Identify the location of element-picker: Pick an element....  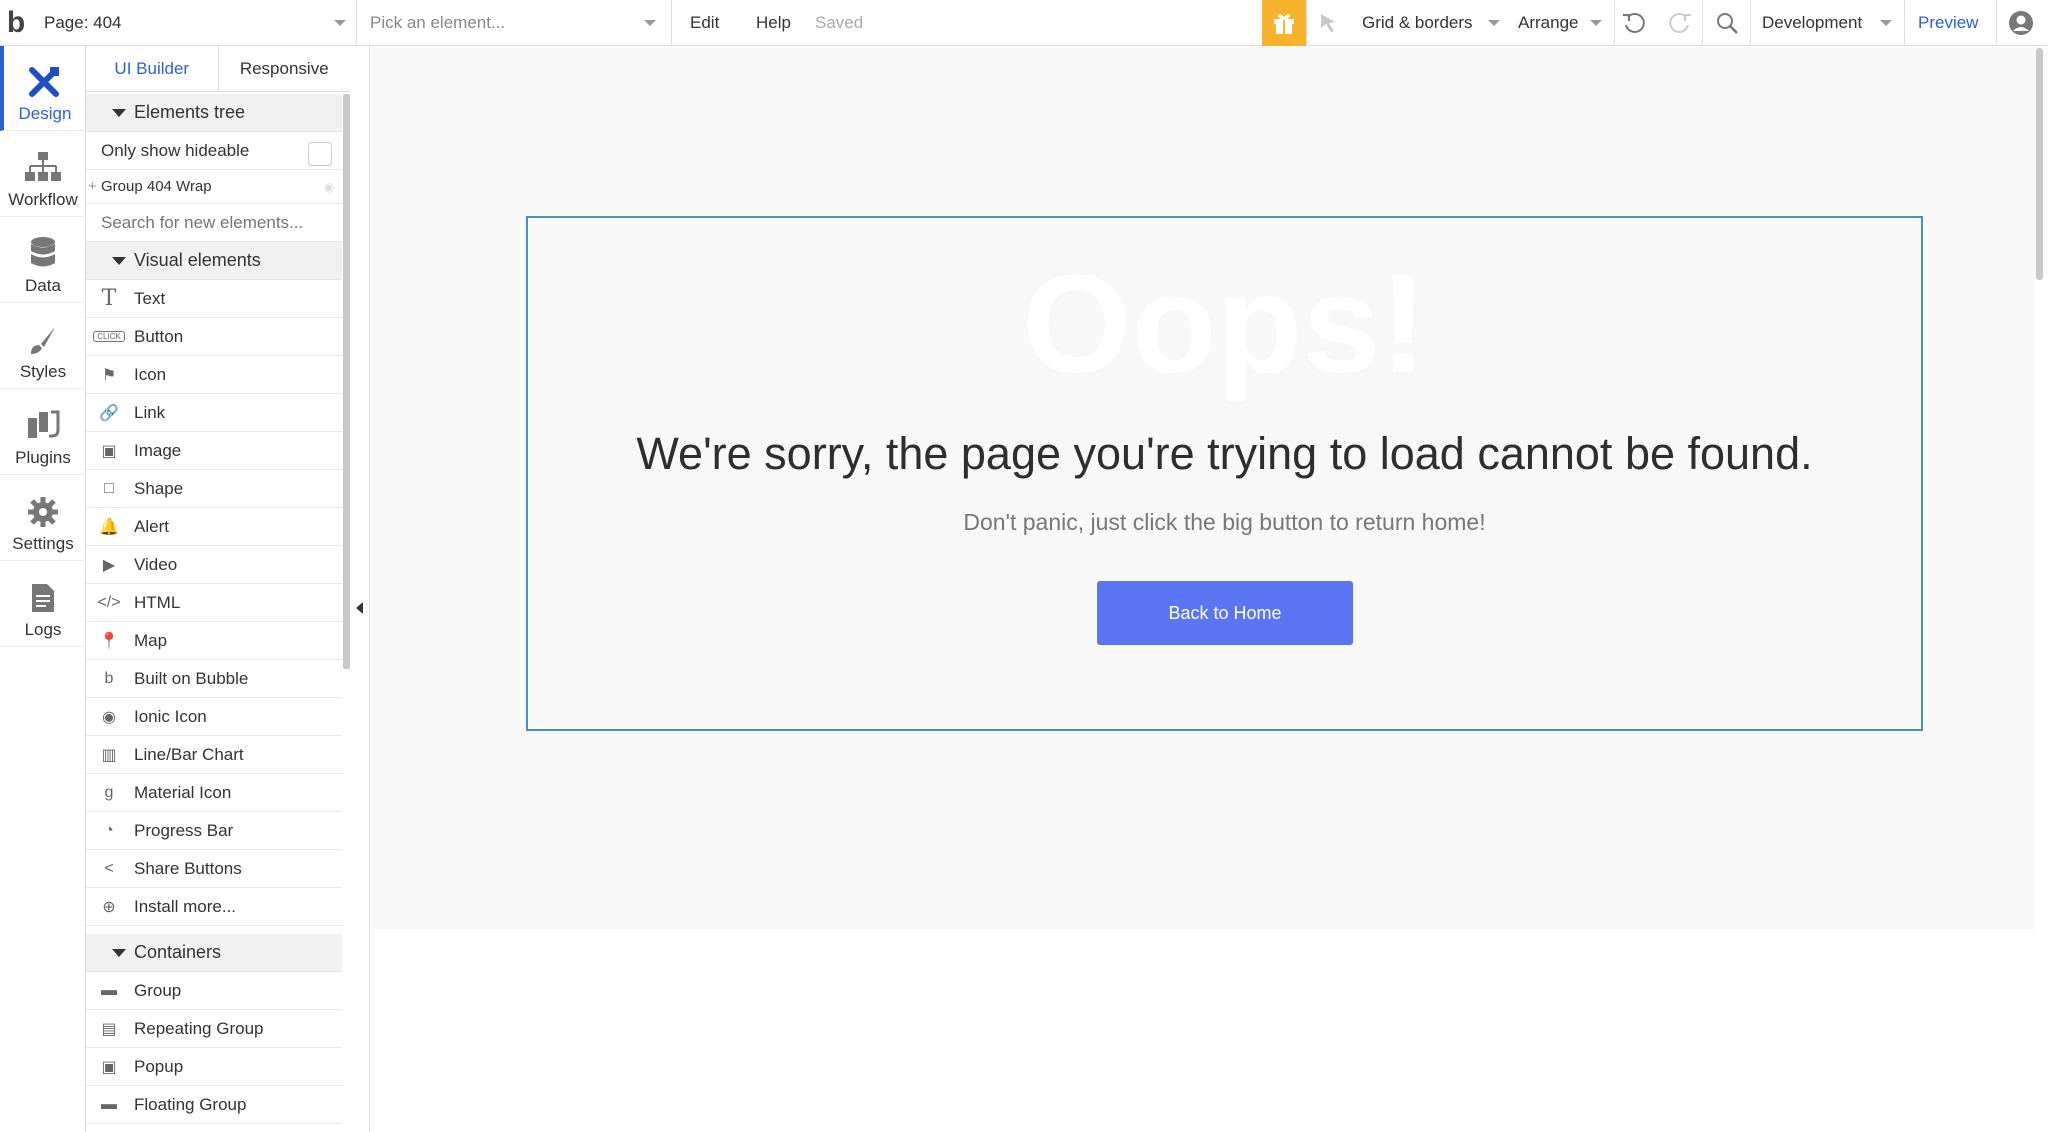
(515, 23).